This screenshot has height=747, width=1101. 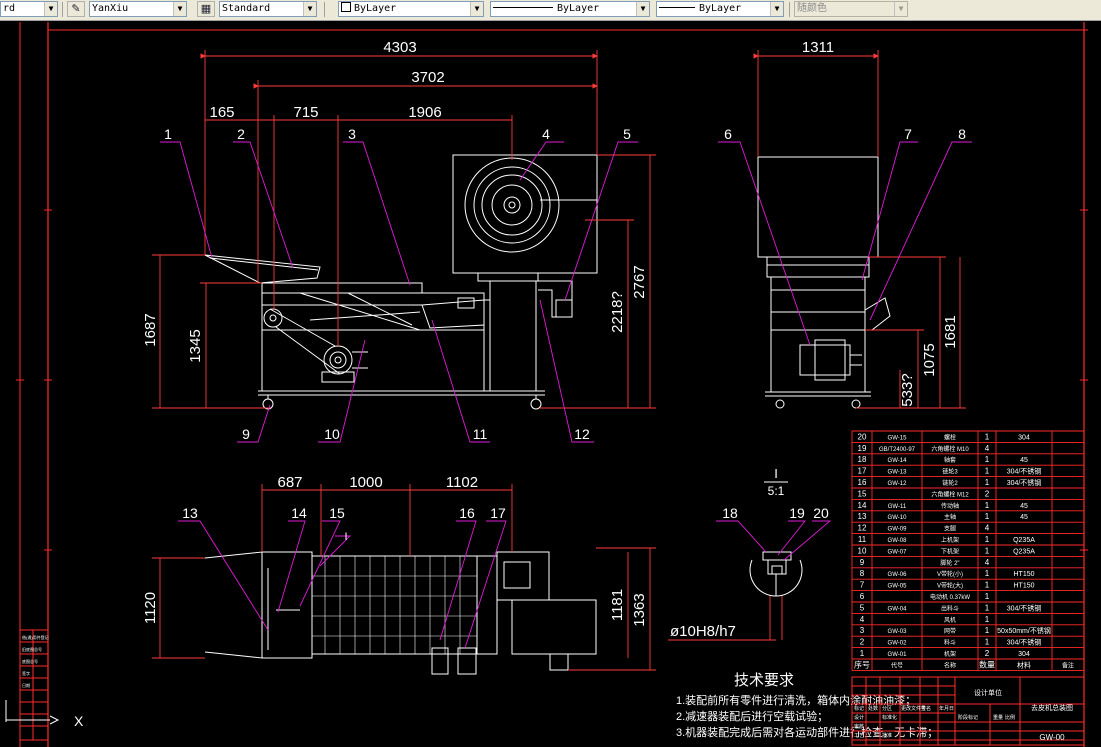 What do you see at coordinates (926, 708) in the screenshot?
I see `title-label: 签名` at bounding box center [926, 708].